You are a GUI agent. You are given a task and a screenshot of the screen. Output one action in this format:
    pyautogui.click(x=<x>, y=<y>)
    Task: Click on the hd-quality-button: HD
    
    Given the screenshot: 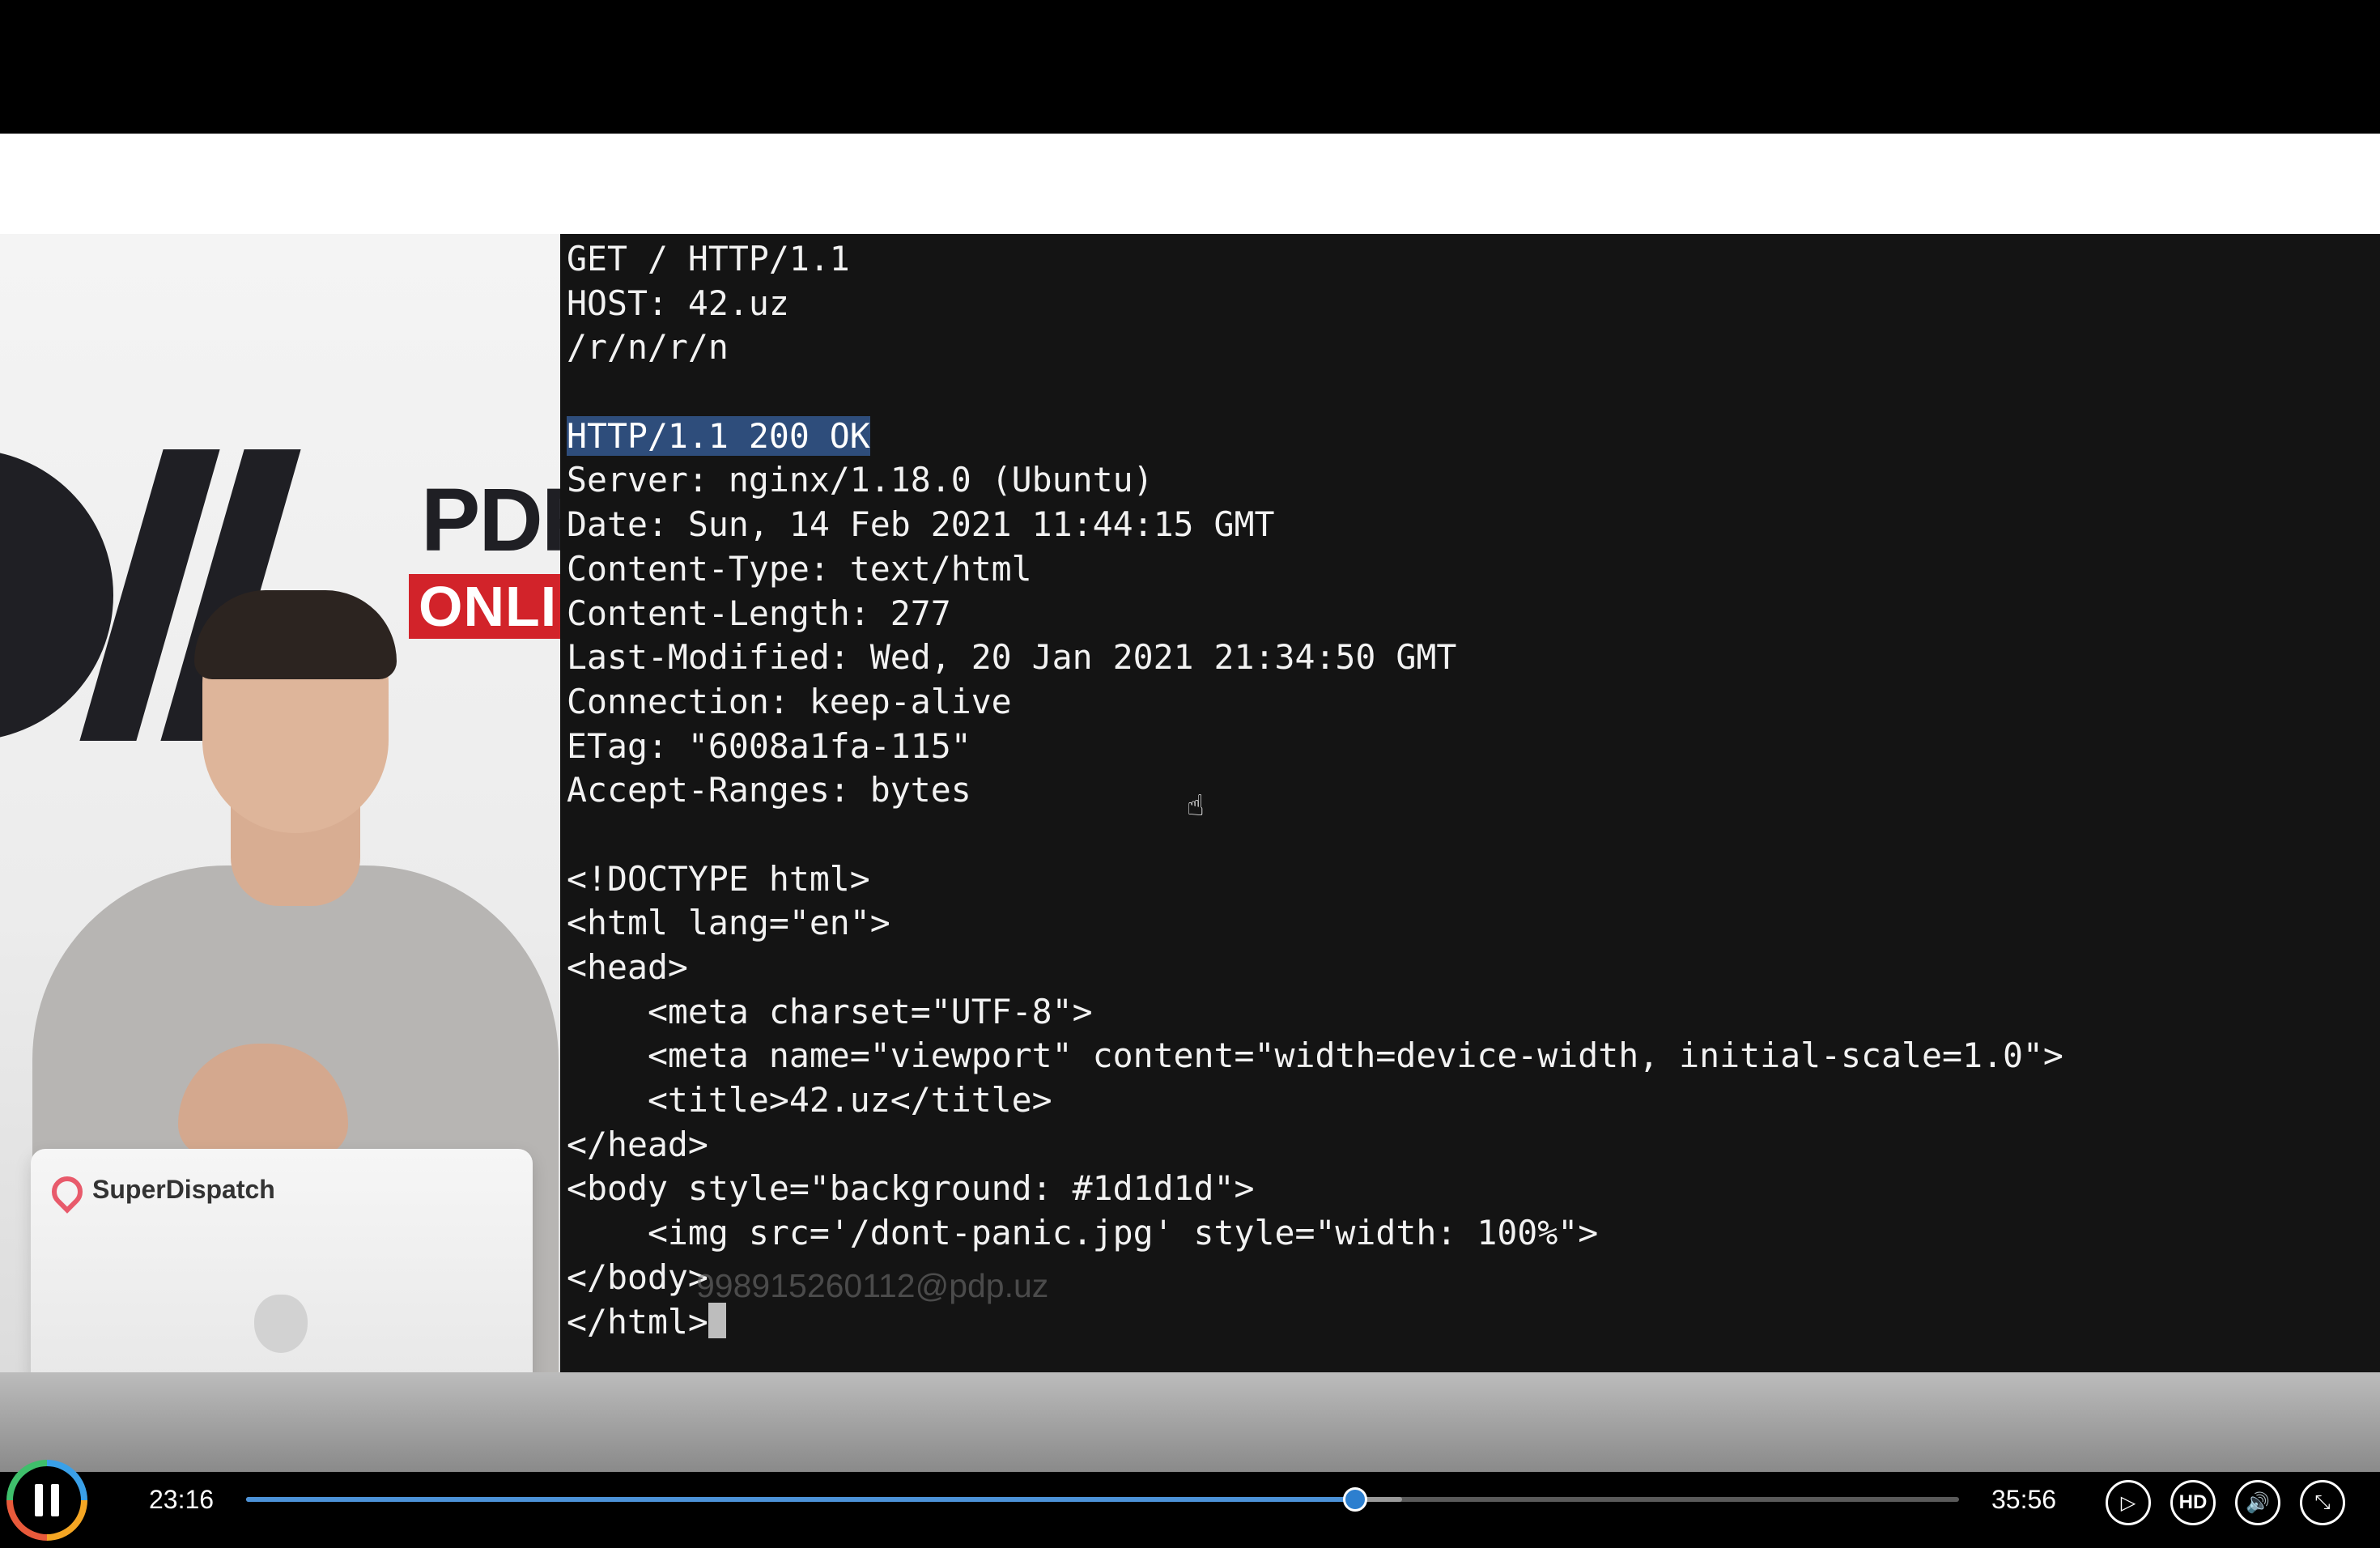 What is the action you would take?
    pyautogui.click(x=2193, y=1502)
    